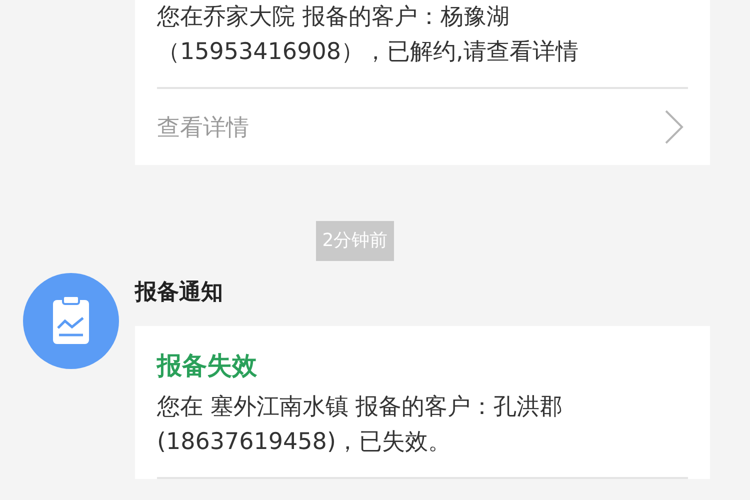 The height and width of the screenshot is (500, 750). Describe the element at coordinates (333, 17) in the screenshot. I see `message-text: 您在乔家大院 报备的客户：杨豫湖` at that location.